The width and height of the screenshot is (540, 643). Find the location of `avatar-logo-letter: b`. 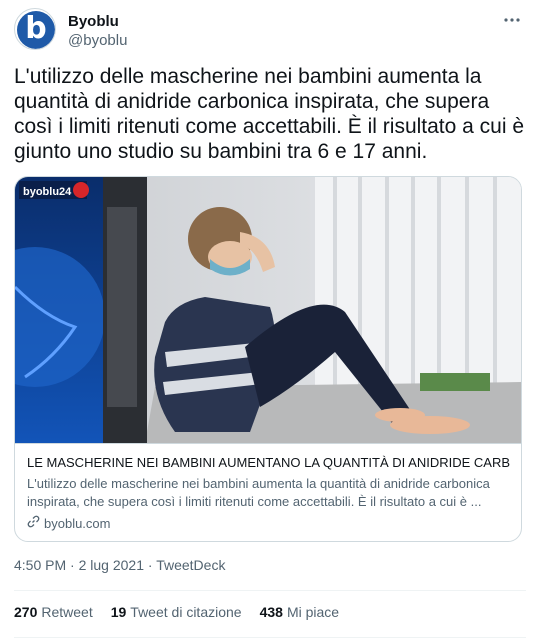

avatar-logo-letter: b is located at coordinates (36, 28).